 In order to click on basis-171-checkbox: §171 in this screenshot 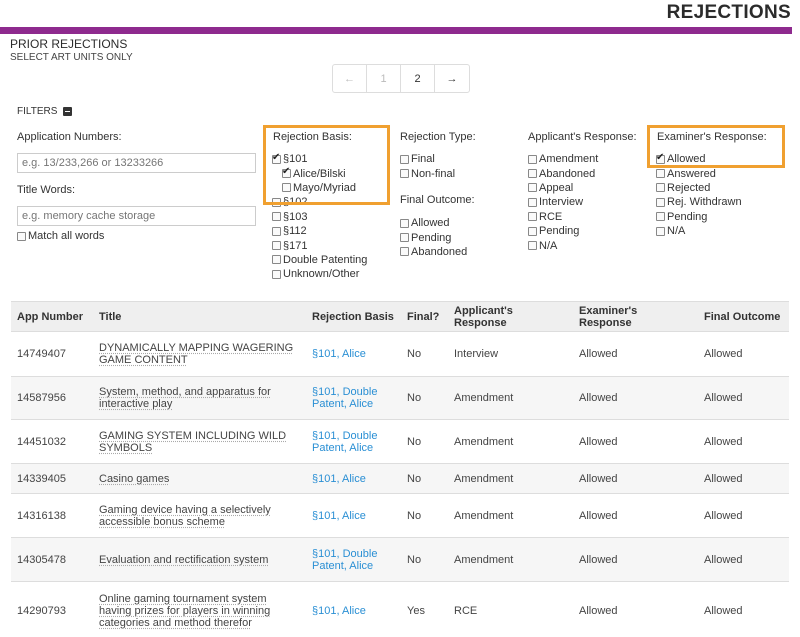, I will do `click(319, 245)`.